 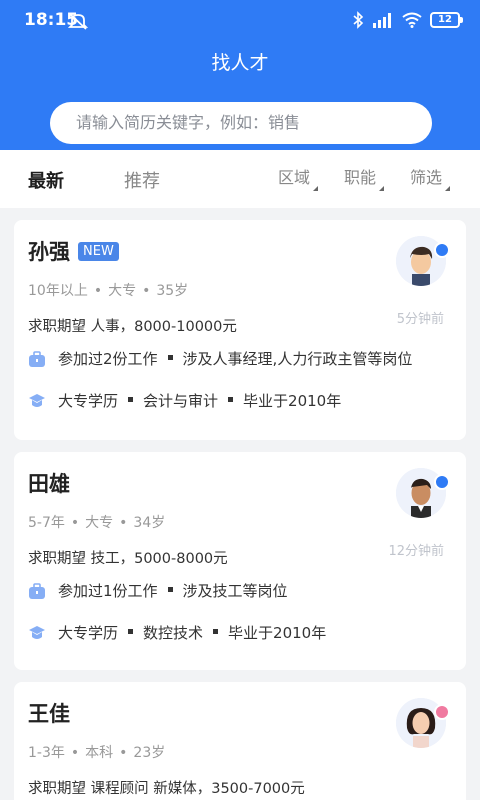 I want to click on name-row: 王佳, so click(x=49, y=713).